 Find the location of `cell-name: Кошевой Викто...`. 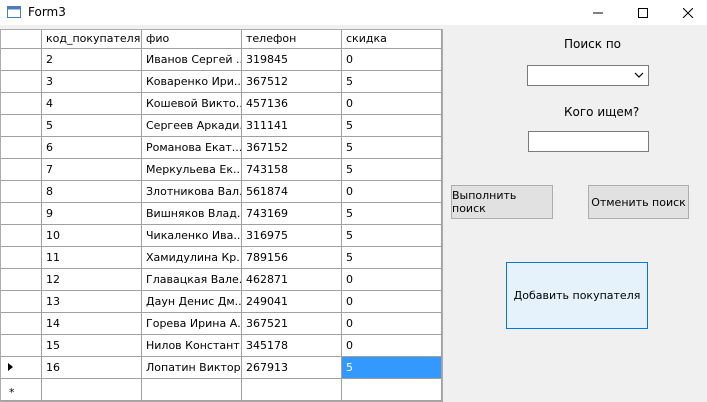

cell-name: Кошевой Викто... is located at coordinates (192, 104).